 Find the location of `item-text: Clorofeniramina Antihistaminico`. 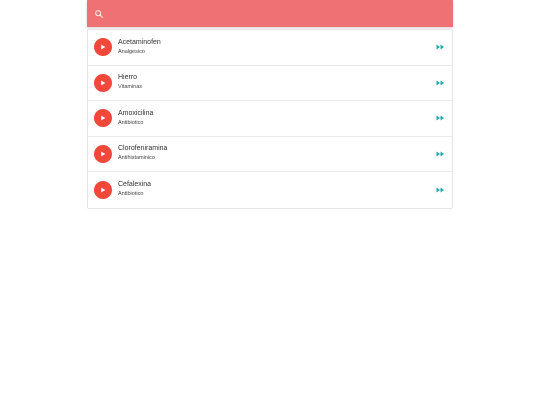

item-text: Clorofeniramina Antihistaminico is located at coordinates (142, 153).